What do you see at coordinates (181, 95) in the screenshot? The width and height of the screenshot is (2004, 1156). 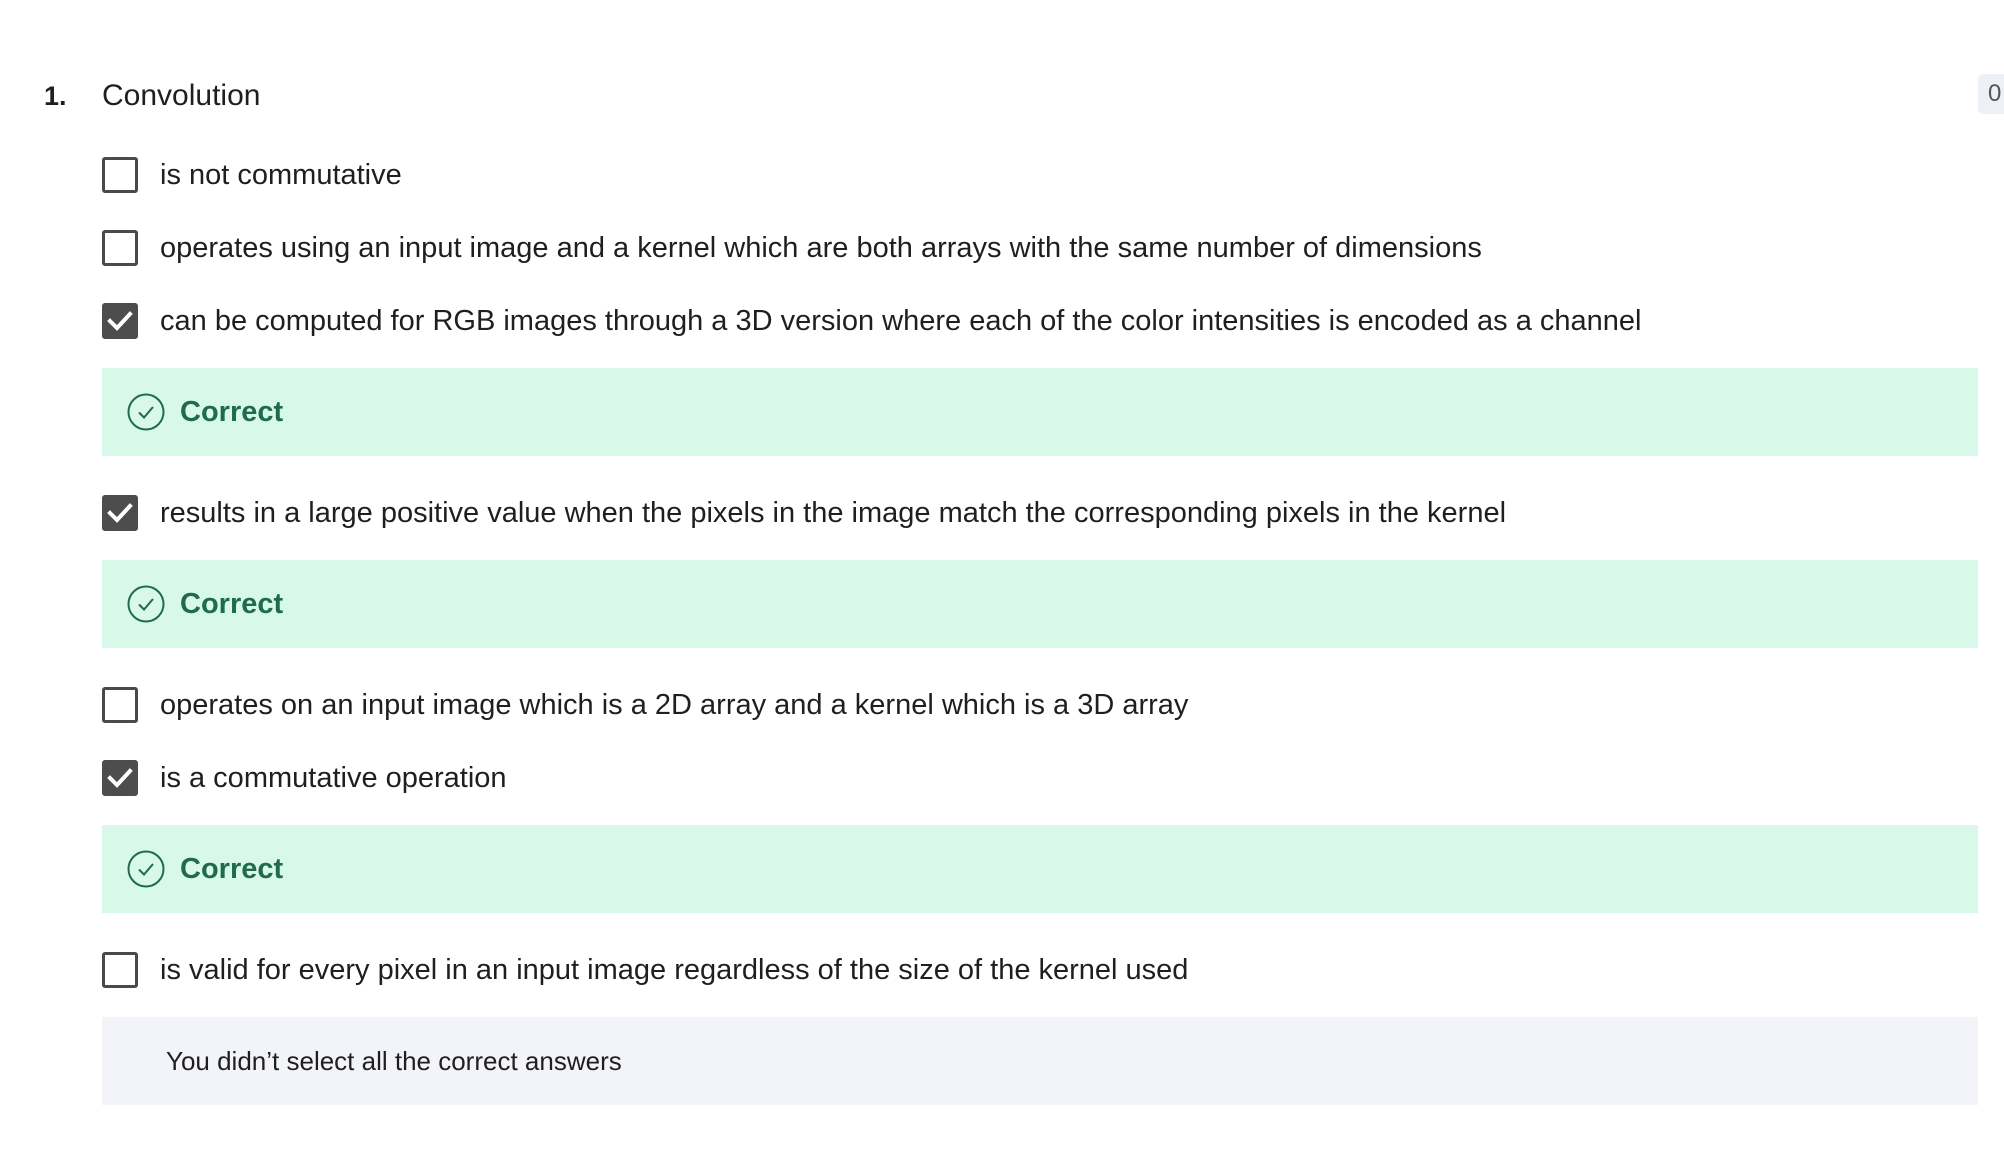 I see `question-title: Convolution` at bounding box center [181, 95].